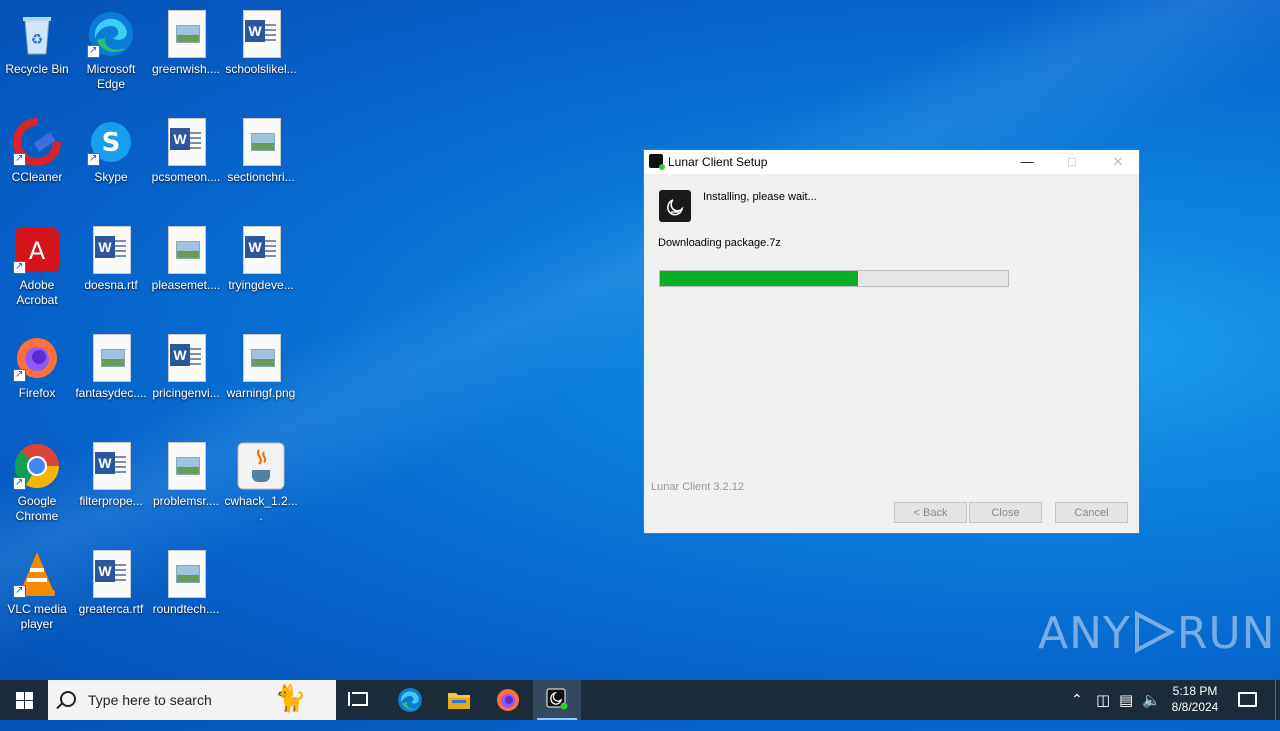 The height and width of the screenshot is (731, 1280). I want to click on install-progress-bar, so click(834, 278).